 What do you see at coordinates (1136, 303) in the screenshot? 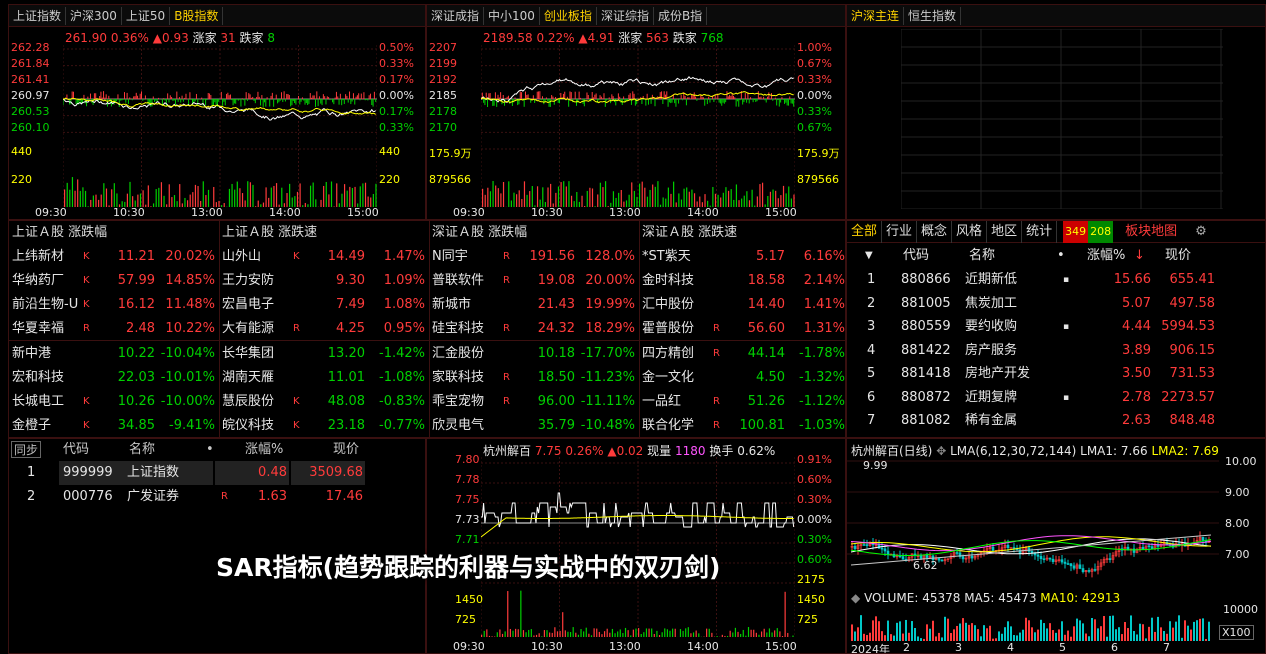
I see `sector-pct: 5.07` at bounding box center [1136, 303].